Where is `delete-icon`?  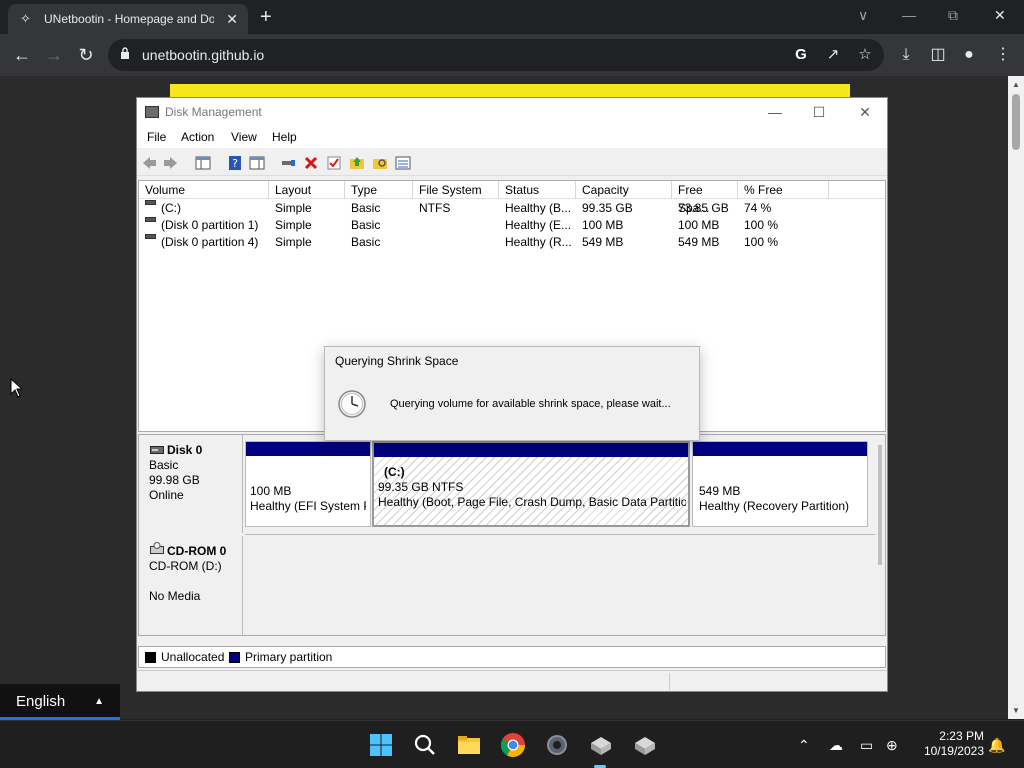 delete-icon is located at coordinates (311, 163).